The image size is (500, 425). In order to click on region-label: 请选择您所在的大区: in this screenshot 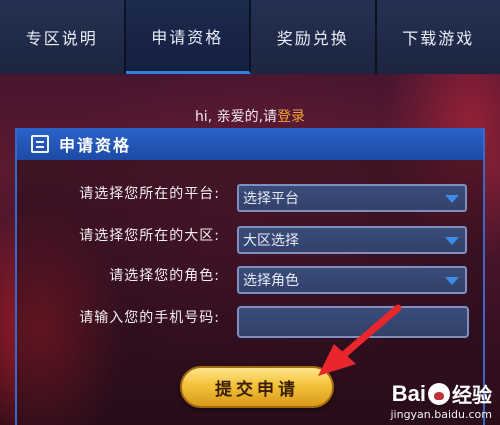, I will do `click(149, 236)`.